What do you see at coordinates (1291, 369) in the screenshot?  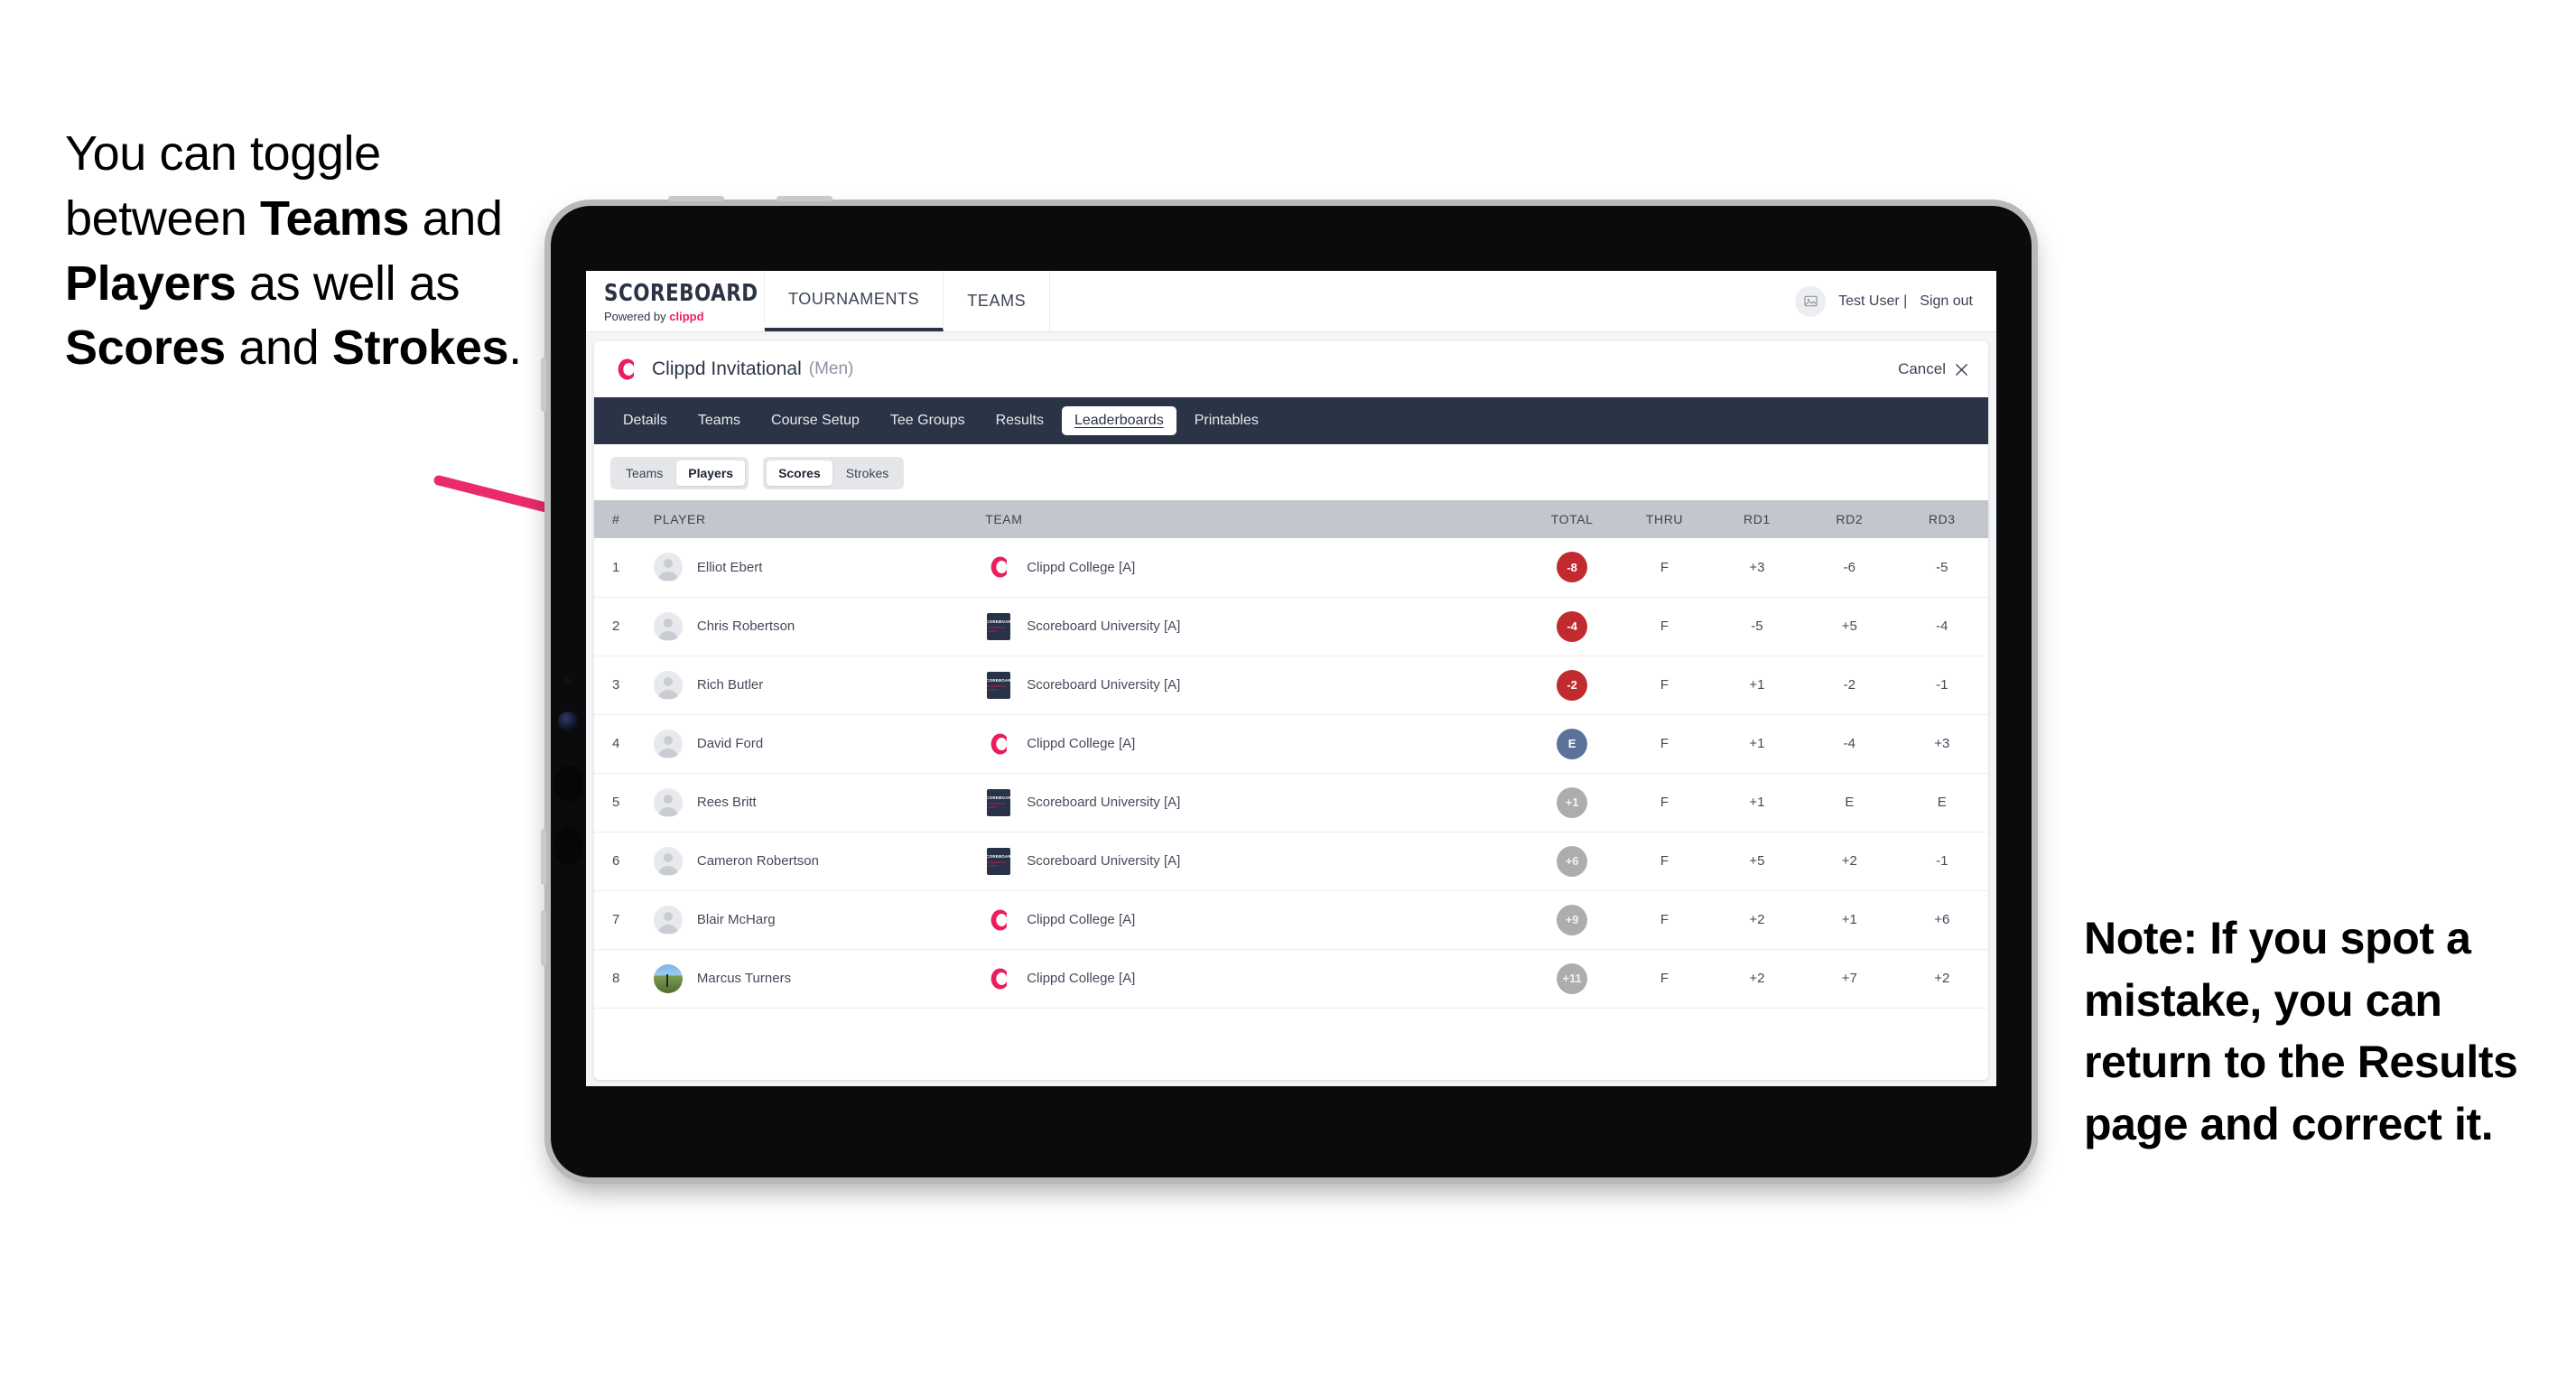 I see `tournament-header: Clippd Invitational (Men) Cancel` at bounding box center [1291, 369].